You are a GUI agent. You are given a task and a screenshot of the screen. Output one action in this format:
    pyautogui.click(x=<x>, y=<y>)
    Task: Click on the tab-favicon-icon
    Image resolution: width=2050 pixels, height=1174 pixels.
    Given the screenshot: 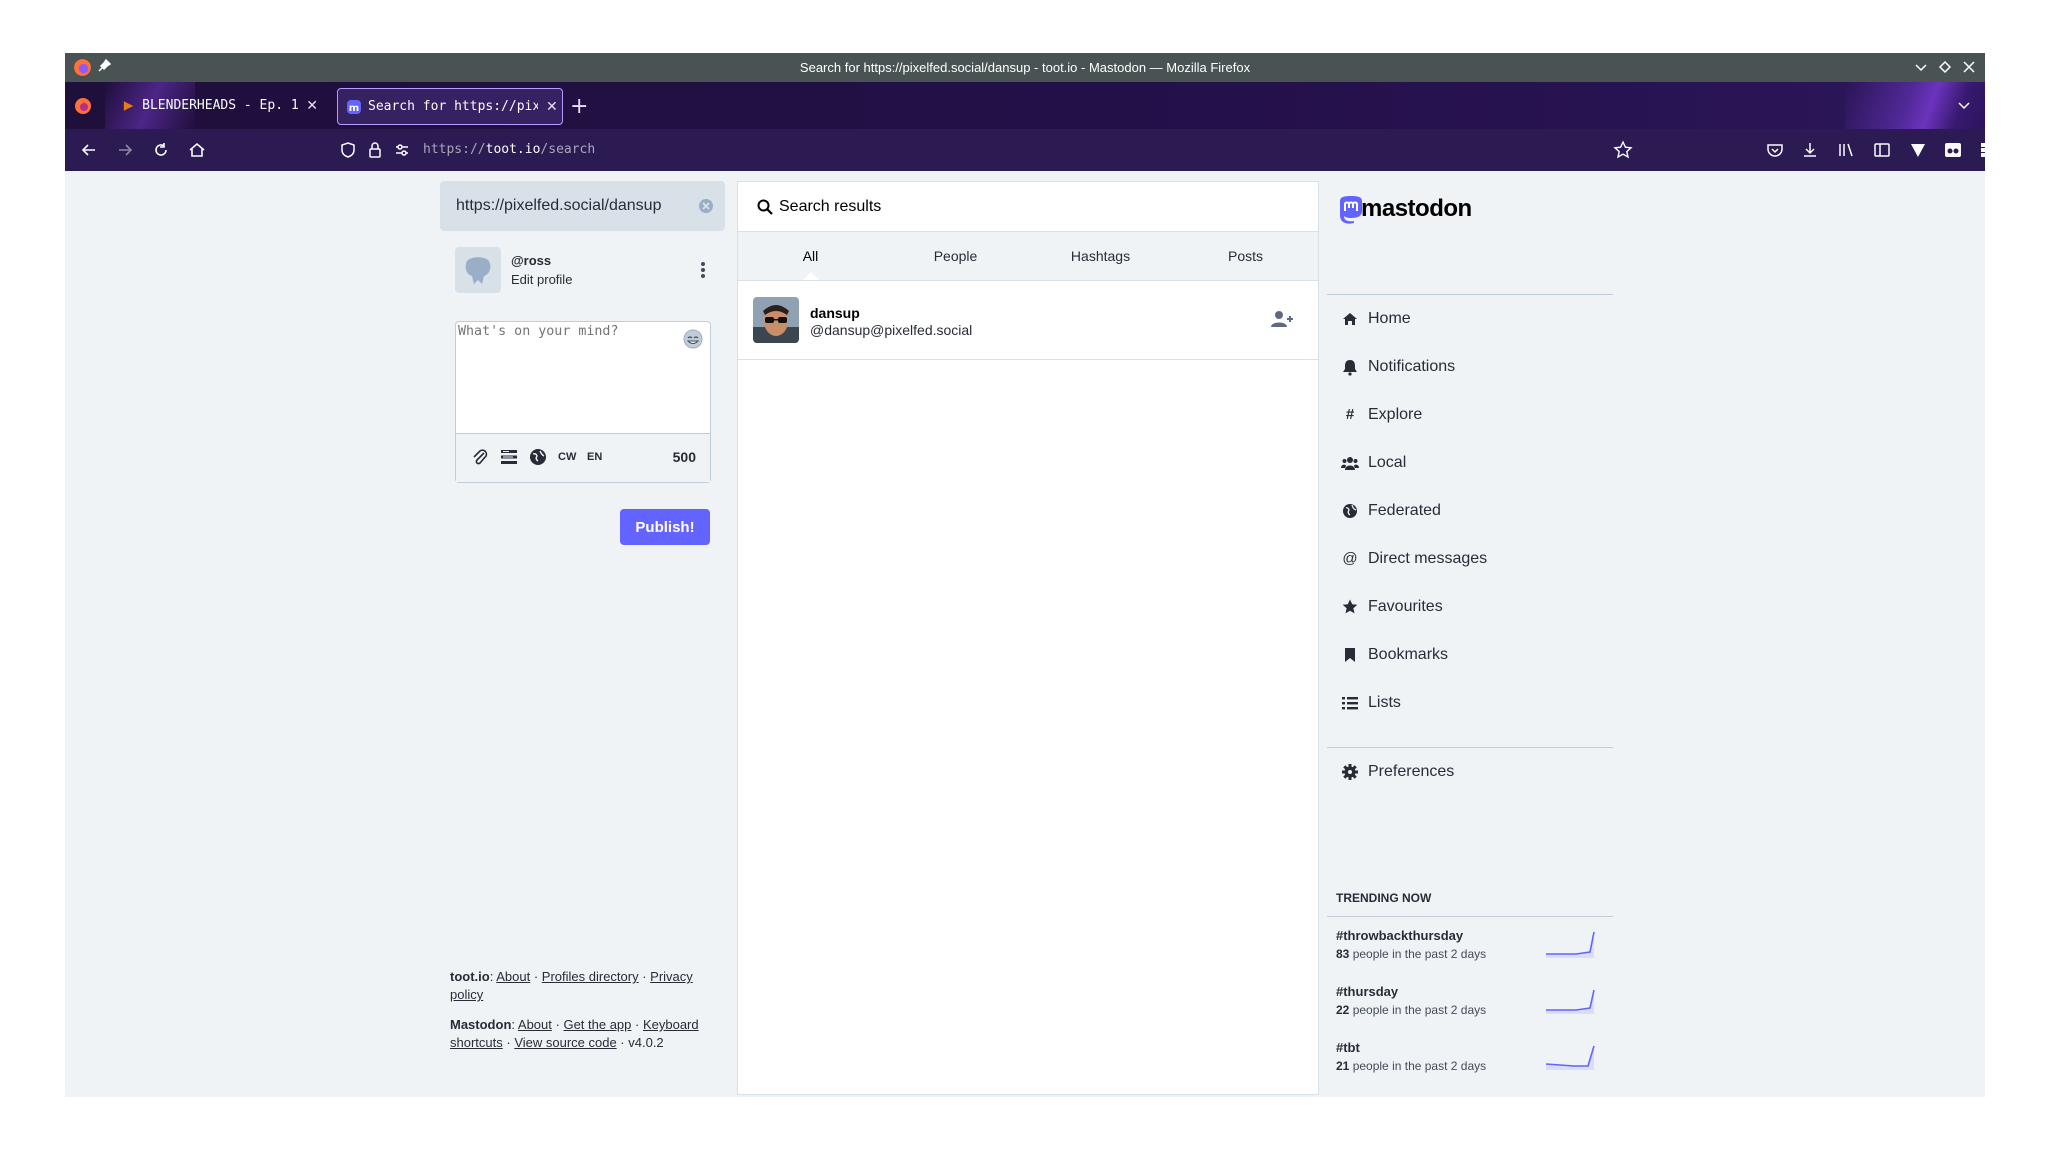 What is the action you would take?
    pyautogui.click(x=128, y=105)
    